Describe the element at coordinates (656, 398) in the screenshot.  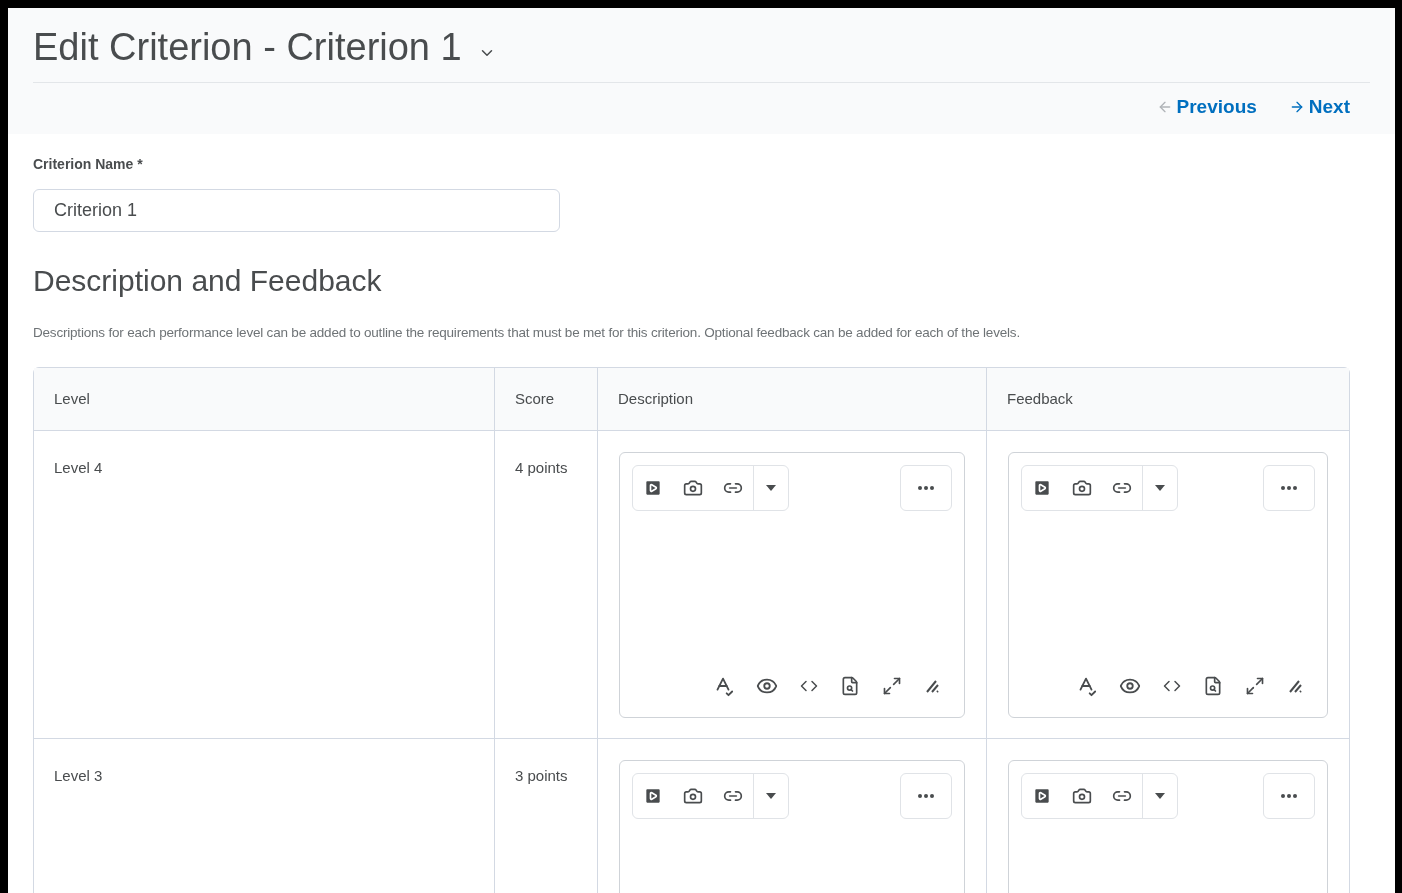
I see `column-header: Description` at that location.